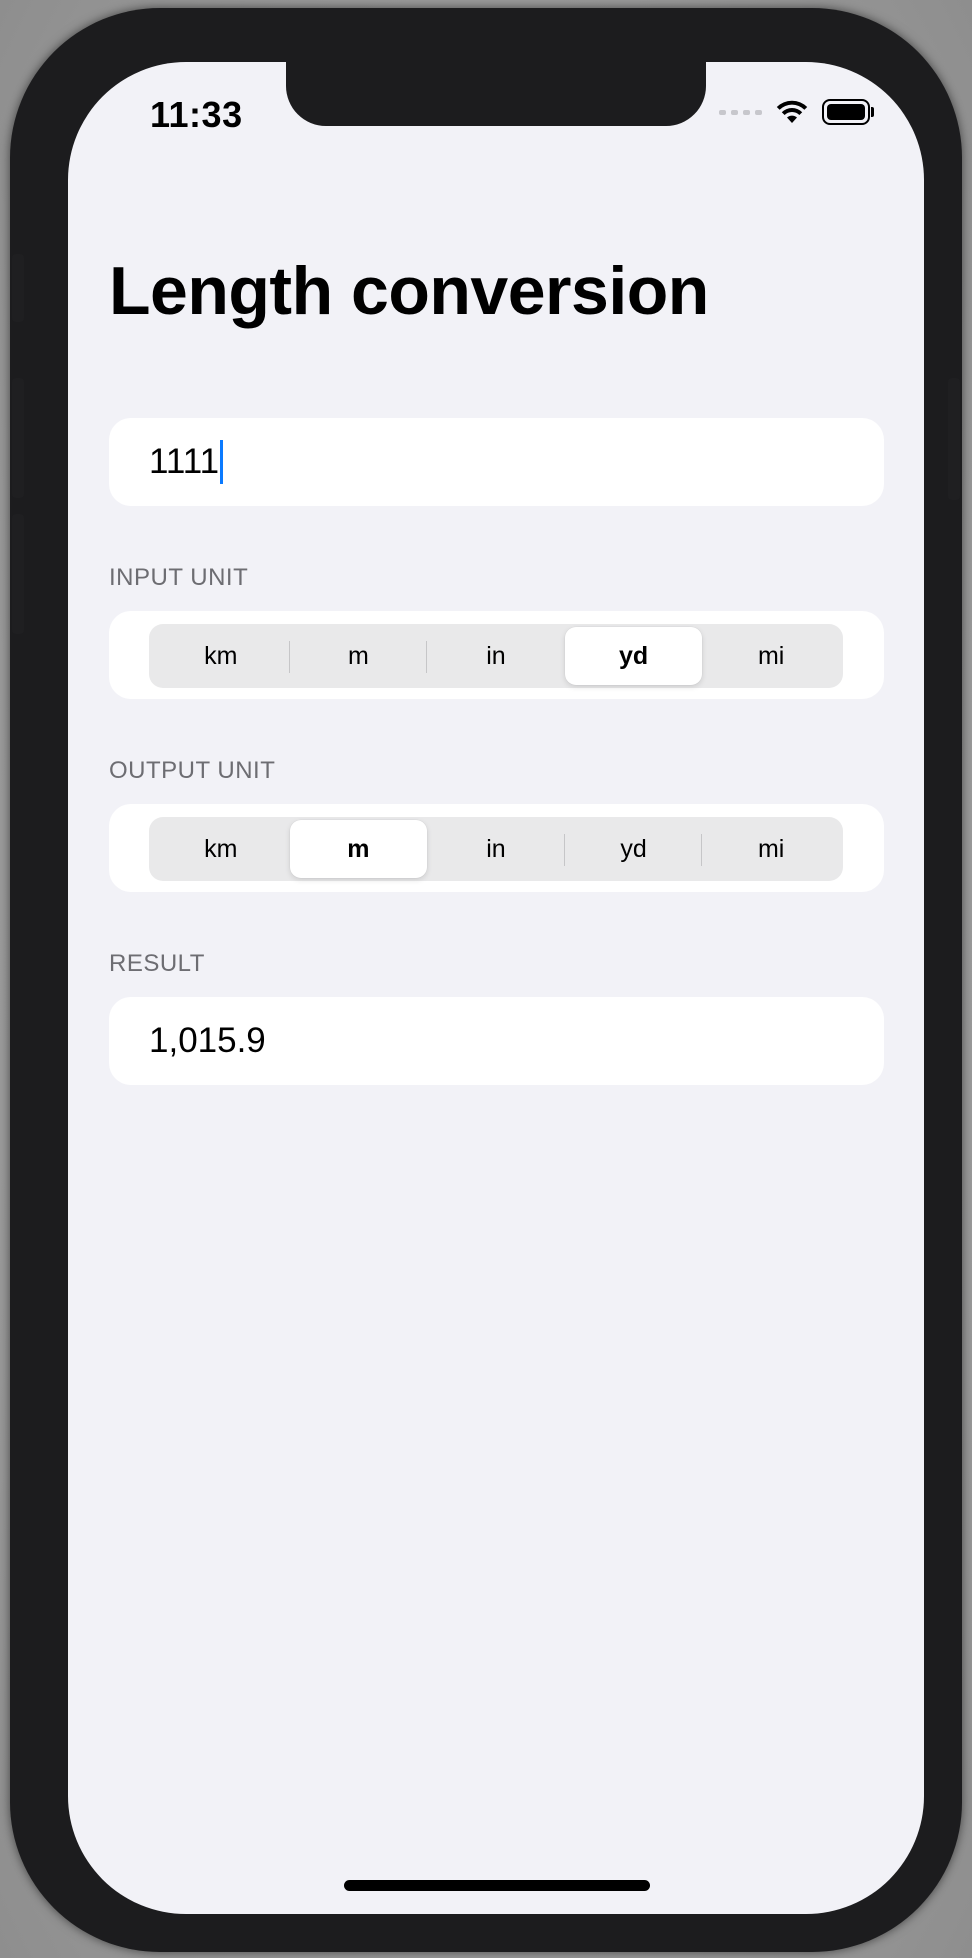 The height and width of the screenshot is (1958, 972). I want to click on input-unit-segment-label: in, so click(496, 655).